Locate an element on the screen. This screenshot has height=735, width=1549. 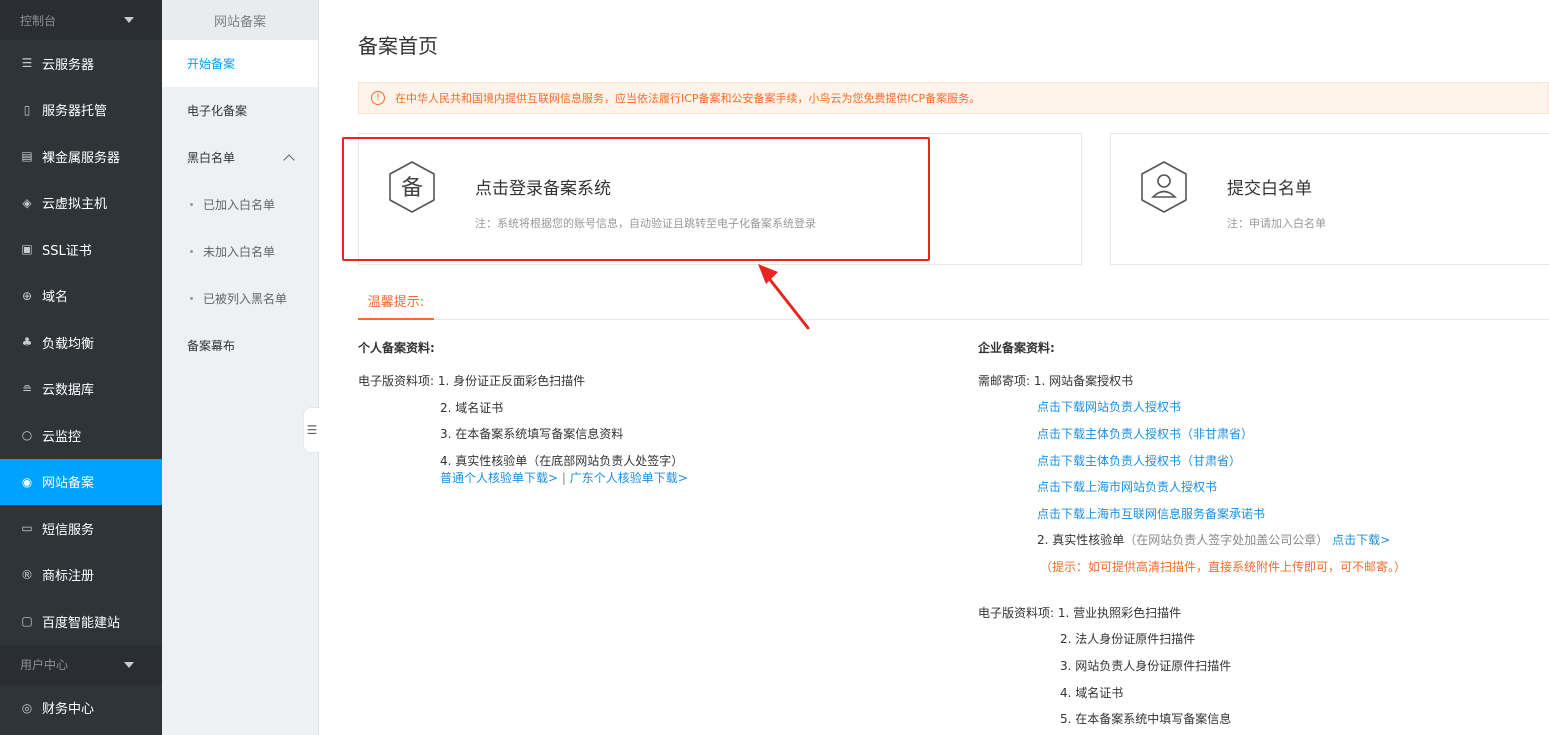
sidebar-item-trademark: ® 商标注册 is located at coordinates (81, 575).